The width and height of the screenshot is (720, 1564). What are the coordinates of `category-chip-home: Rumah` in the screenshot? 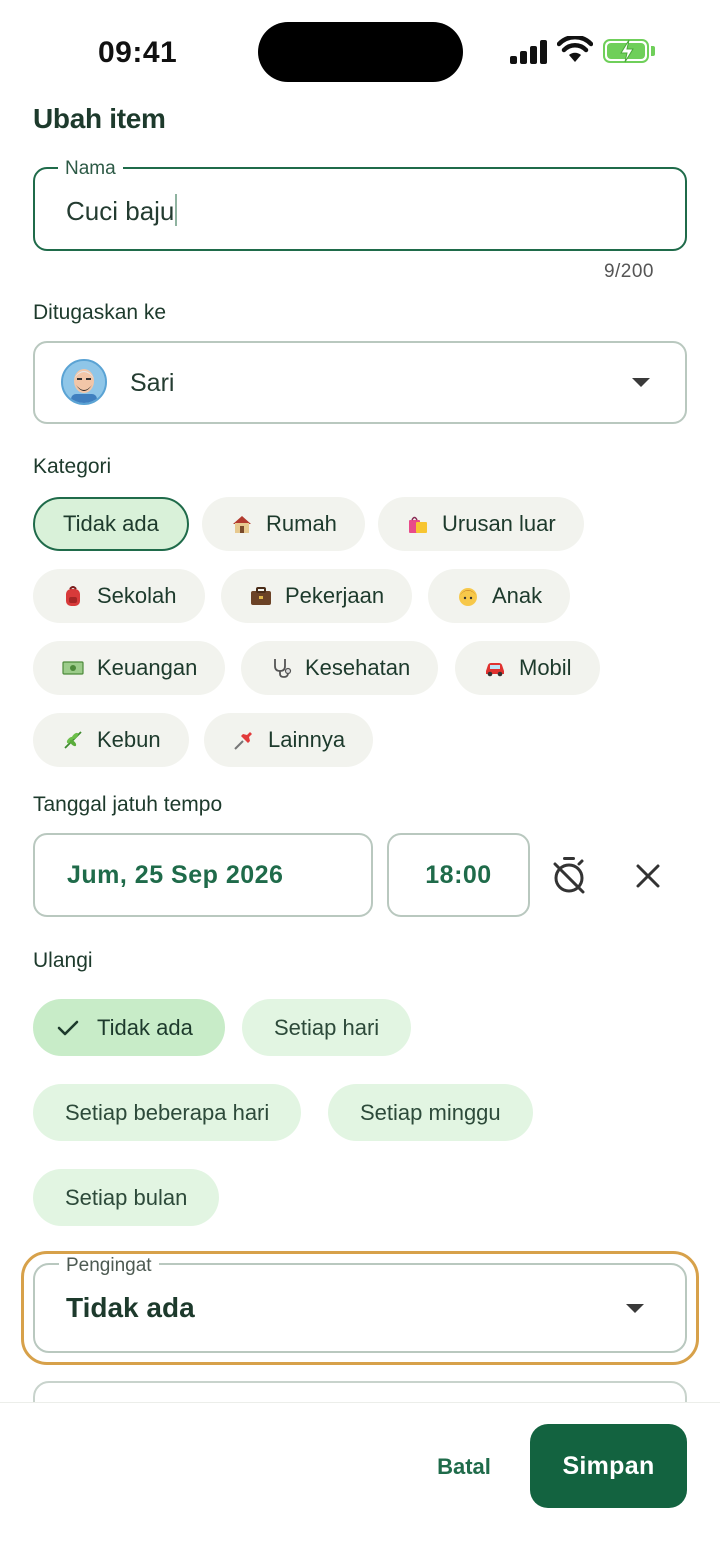 It's located at (283, 524).